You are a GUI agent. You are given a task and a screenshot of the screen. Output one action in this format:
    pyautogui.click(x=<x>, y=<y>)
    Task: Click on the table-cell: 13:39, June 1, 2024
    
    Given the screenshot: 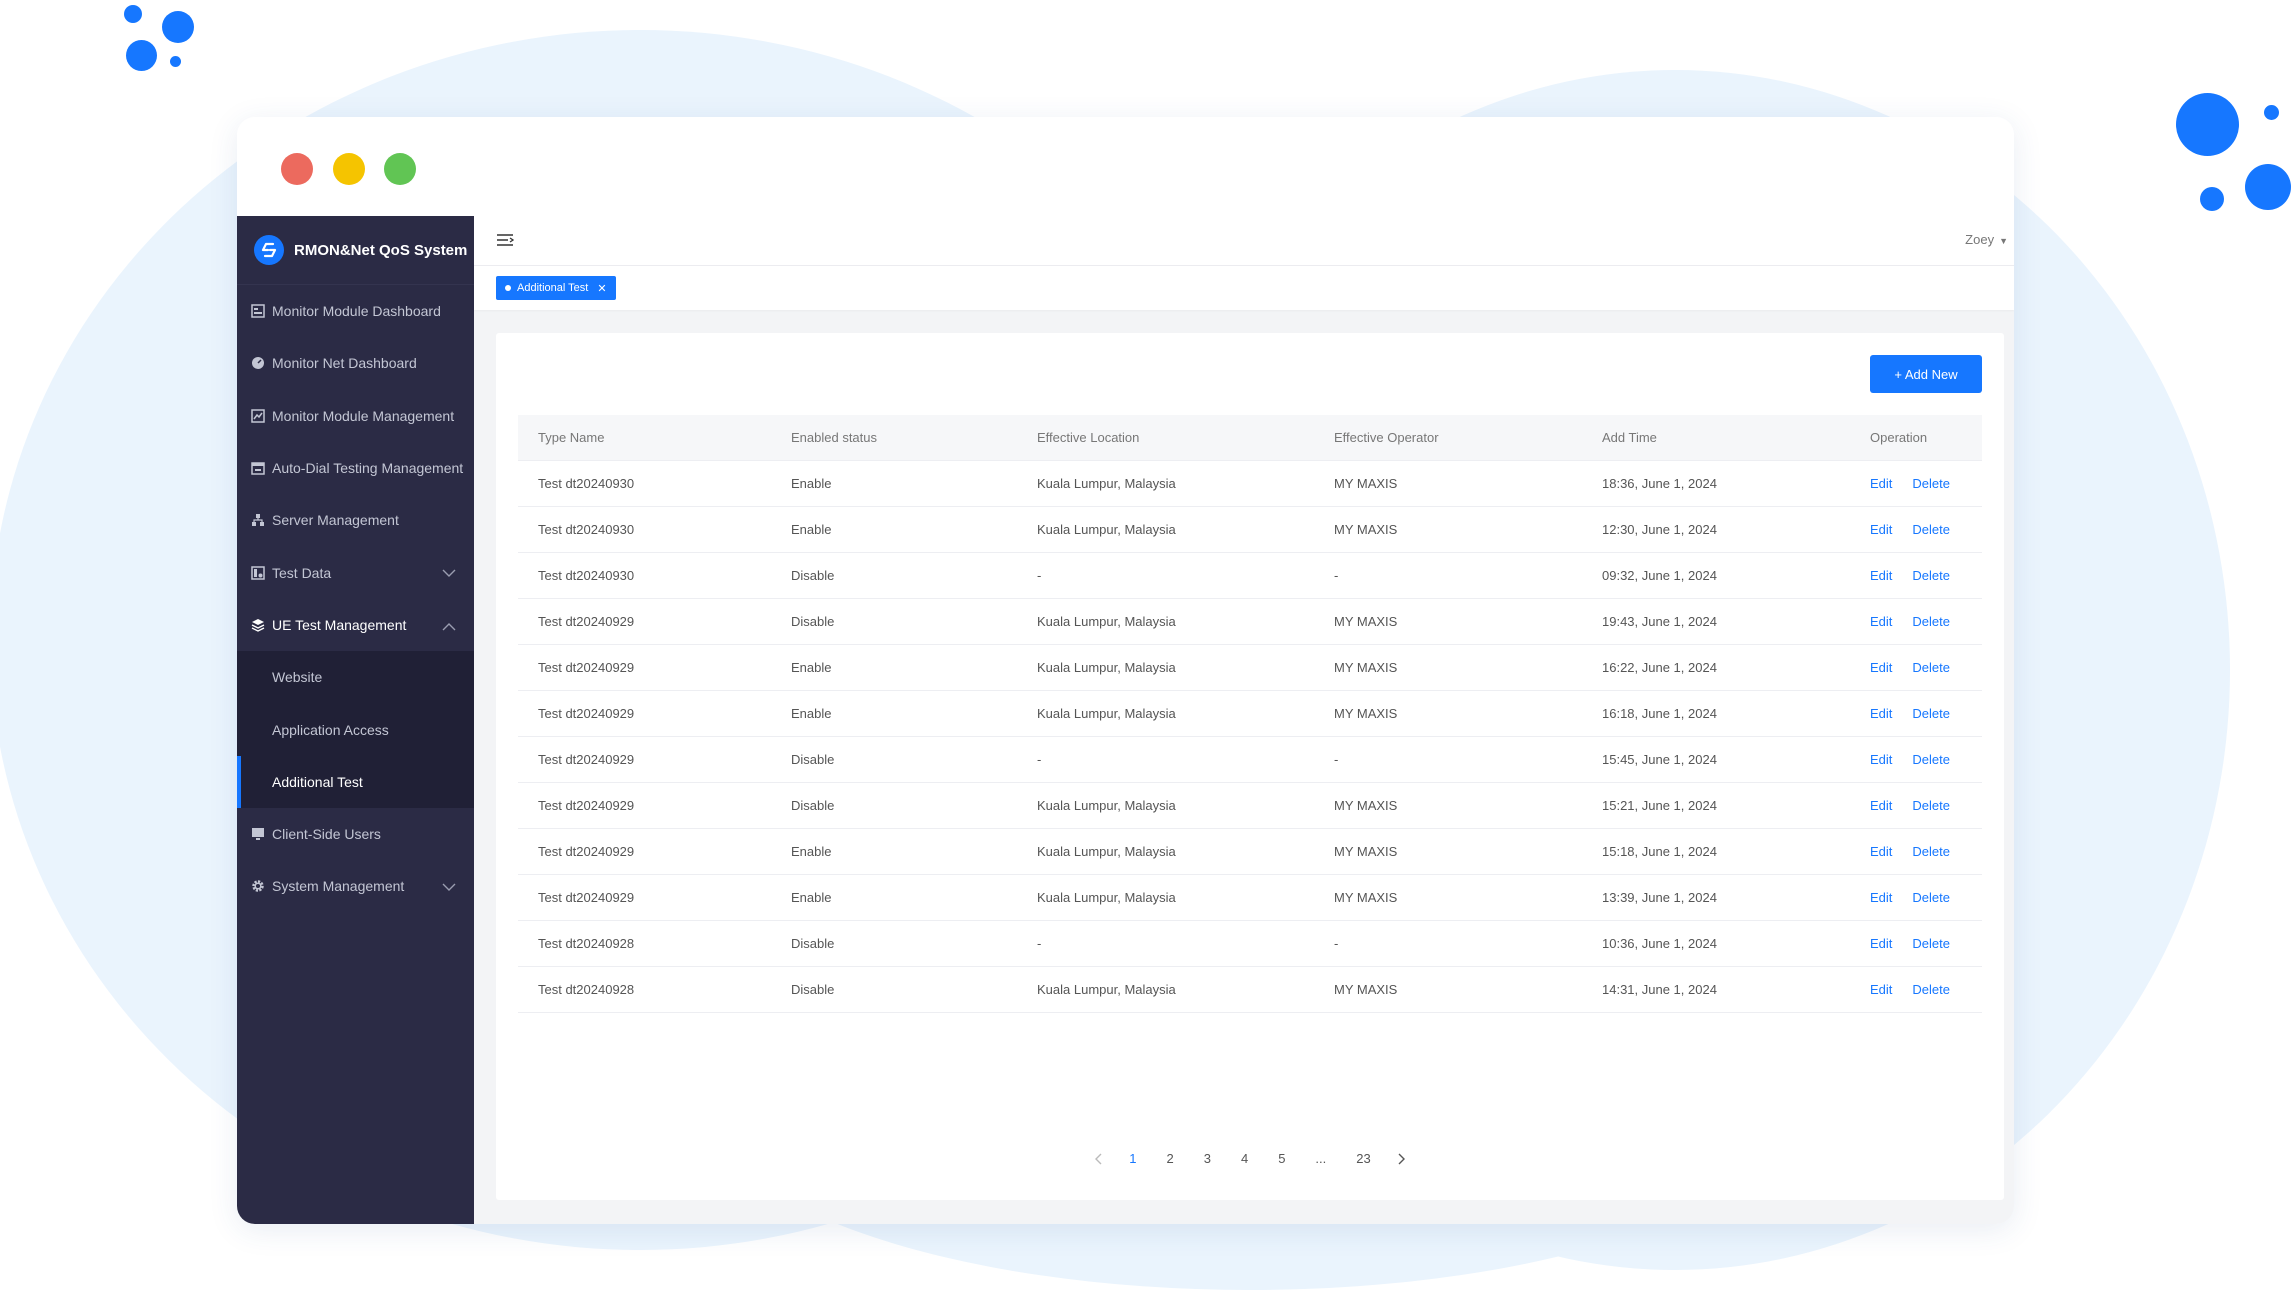 What is the action you would take?
    pyautogui.click(x=1716, y=897)
    